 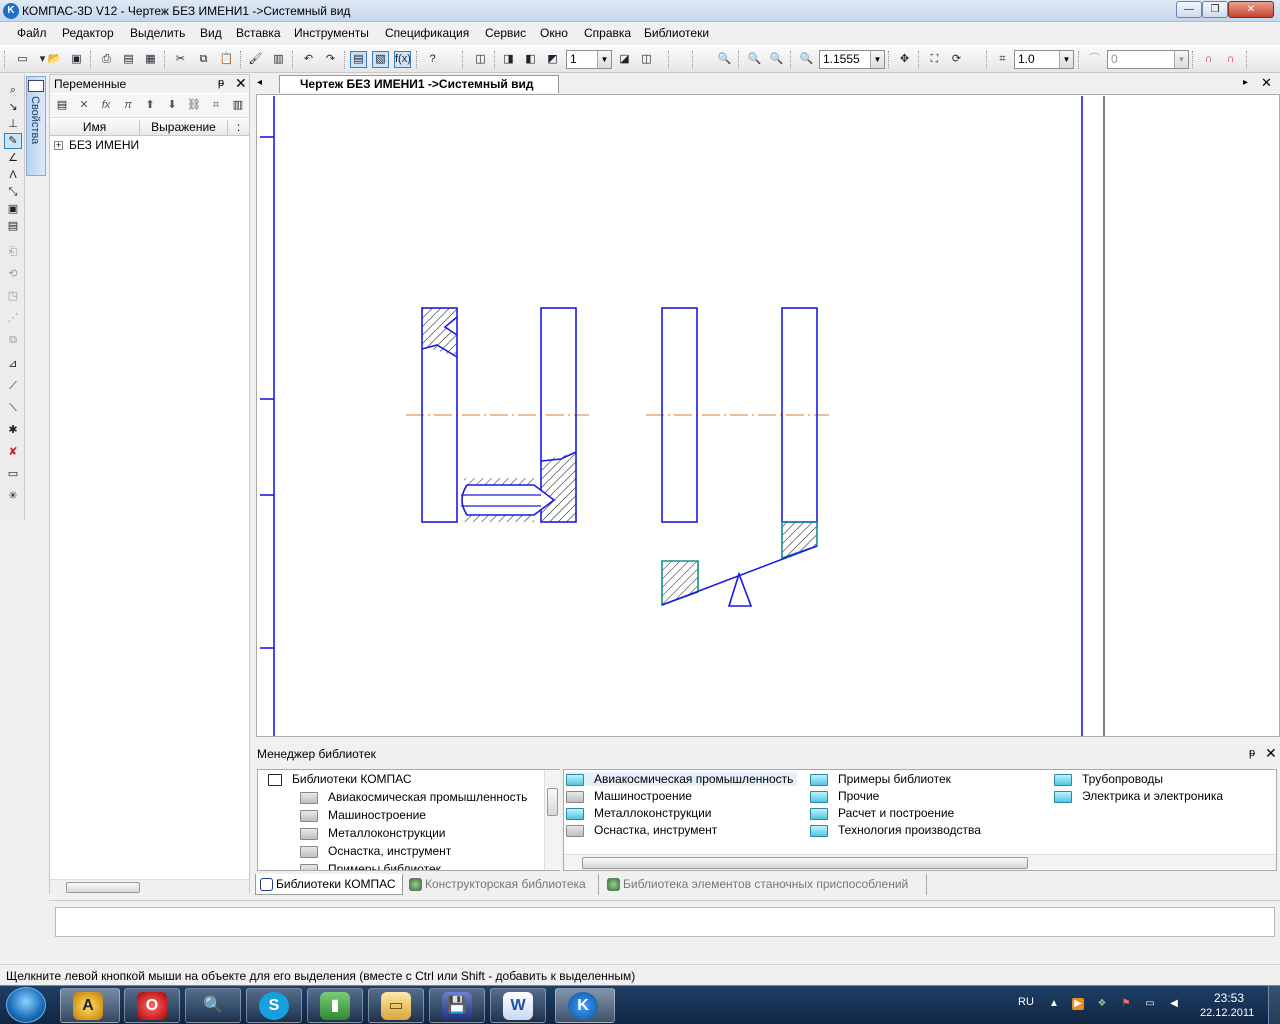 What do you see at coordinates (1150, 1004) in the screenshot?
I see `display-icon: ▭` at bounding box center [1150, 1004].